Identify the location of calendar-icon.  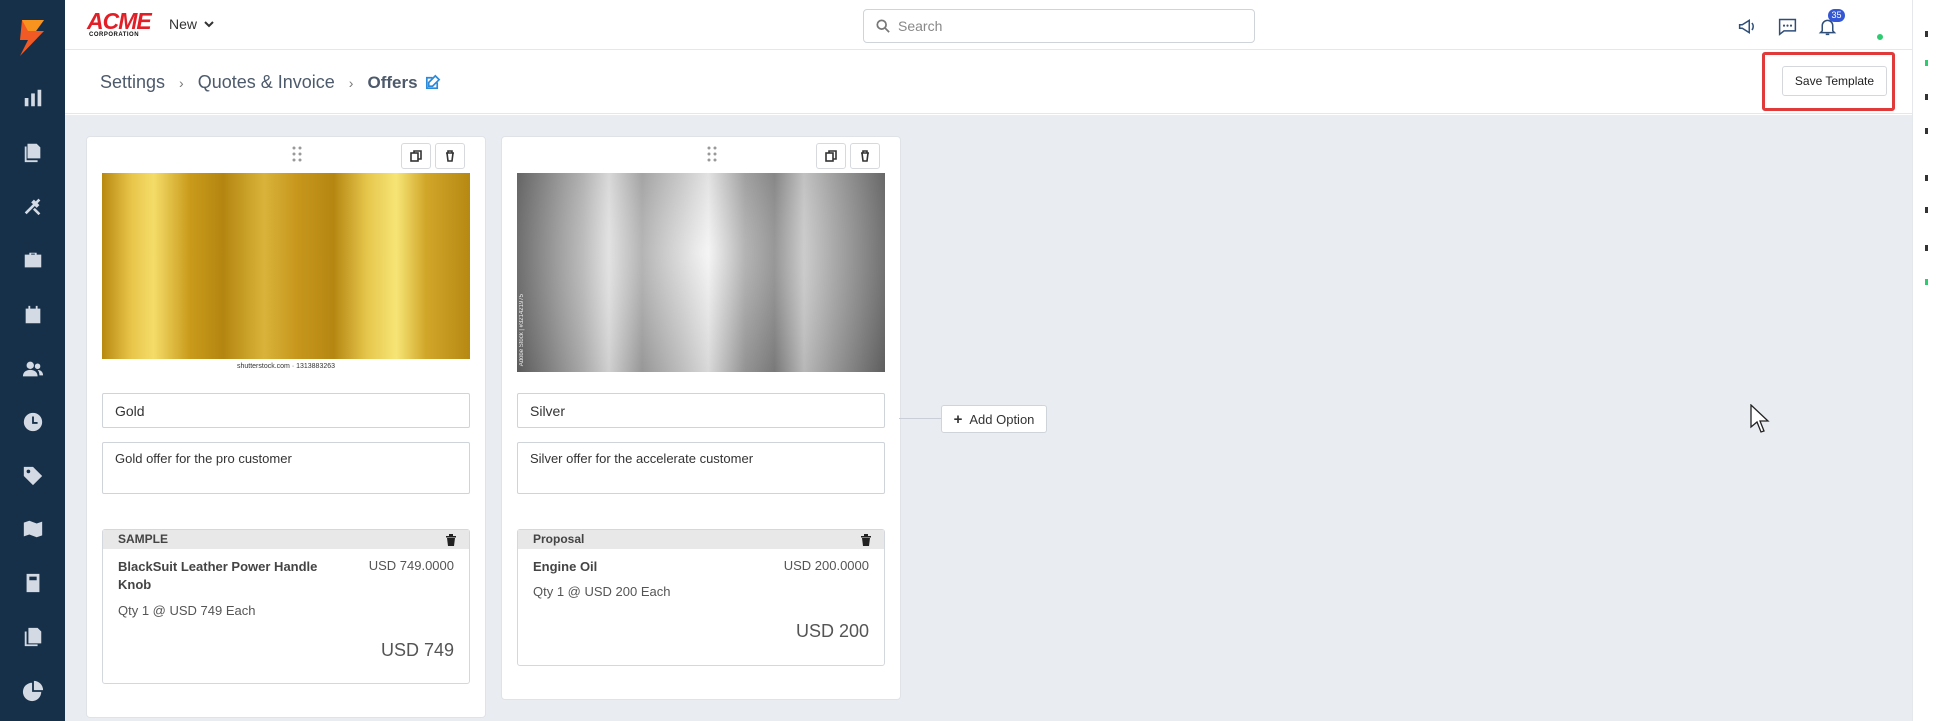
(33, 315).